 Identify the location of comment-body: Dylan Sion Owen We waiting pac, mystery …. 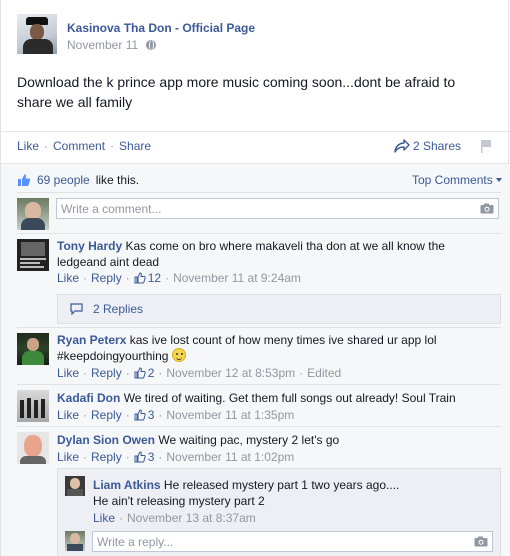
(277, 440).